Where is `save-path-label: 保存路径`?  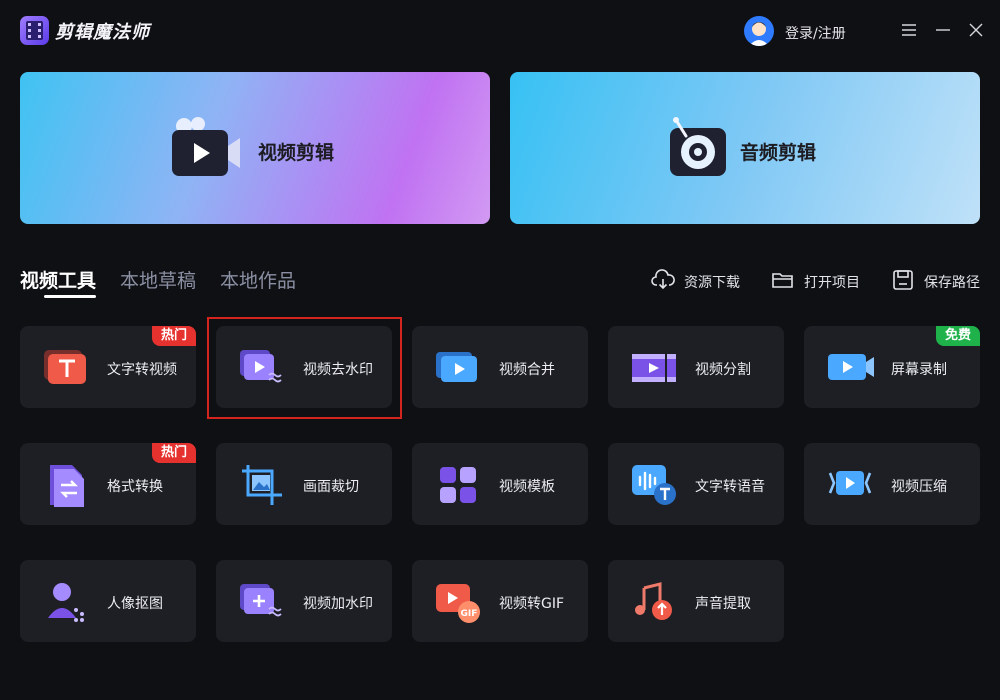
save-path-label: 保存路径 is located at coordinates (952, 283).